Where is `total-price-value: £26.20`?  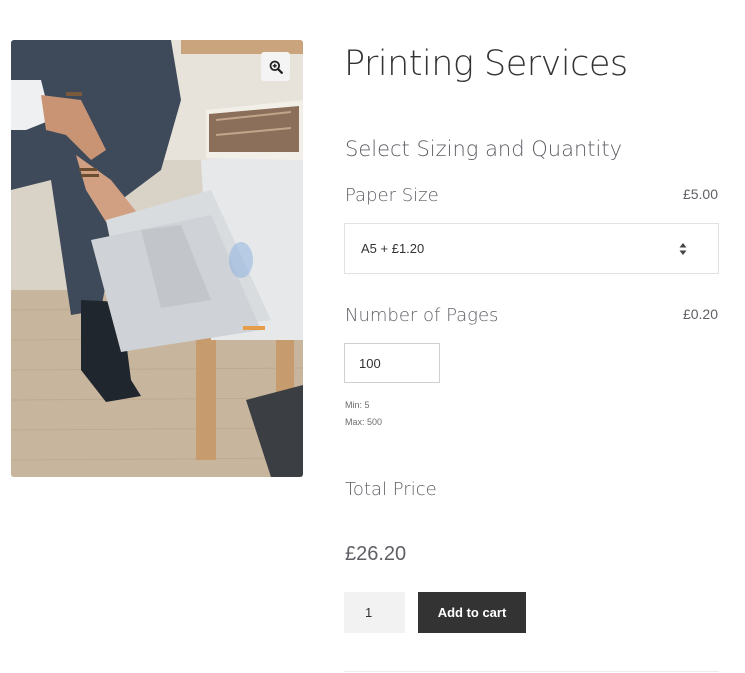 total-price-value: £26.20 is located at coordinates (376, 554).